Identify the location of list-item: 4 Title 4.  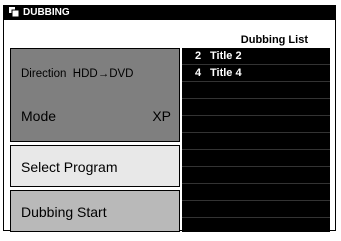
(256, 73).